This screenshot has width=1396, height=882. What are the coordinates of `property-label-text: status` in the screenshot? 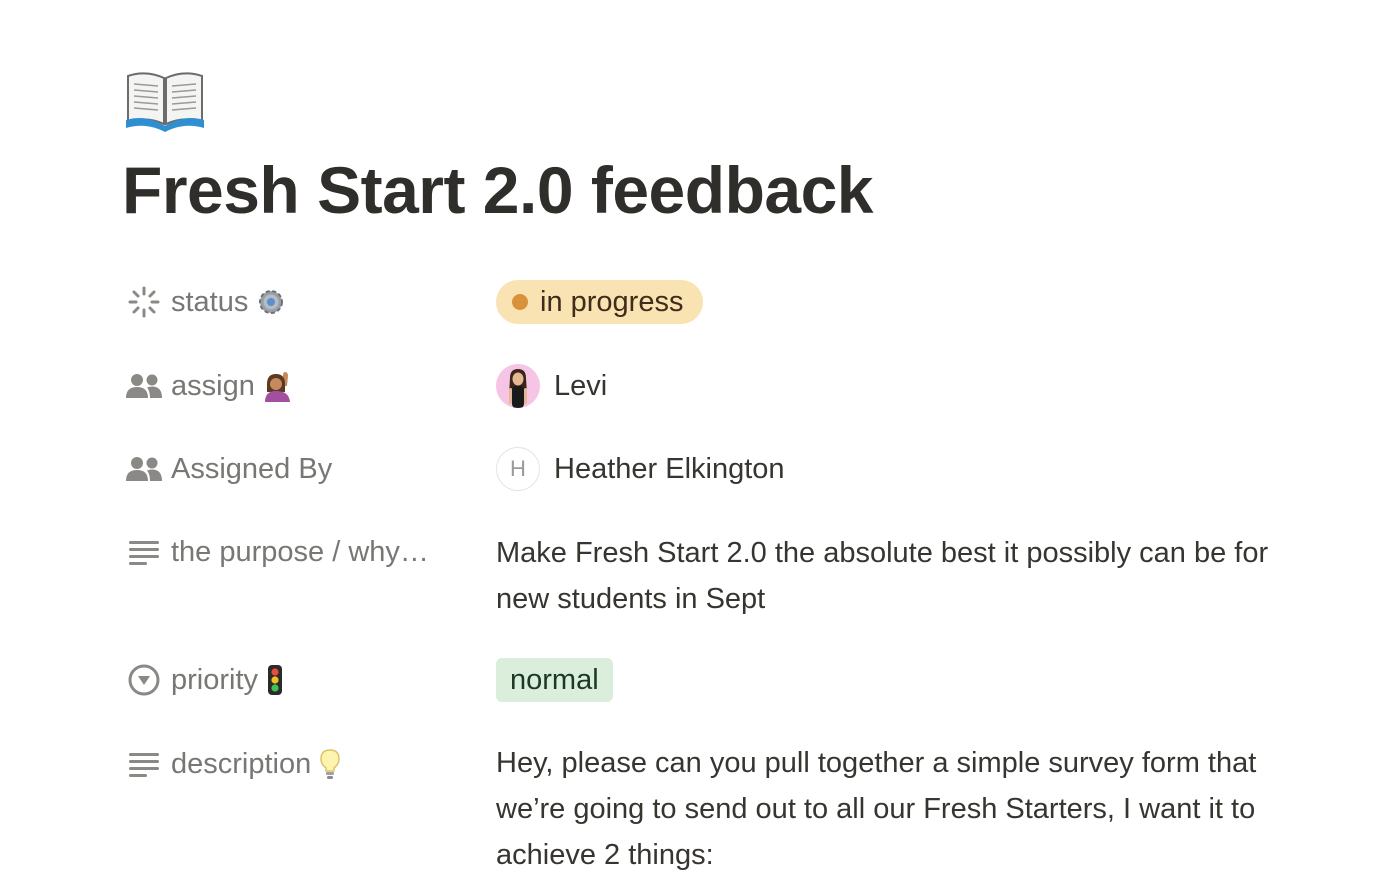 It's located at (210, 301).